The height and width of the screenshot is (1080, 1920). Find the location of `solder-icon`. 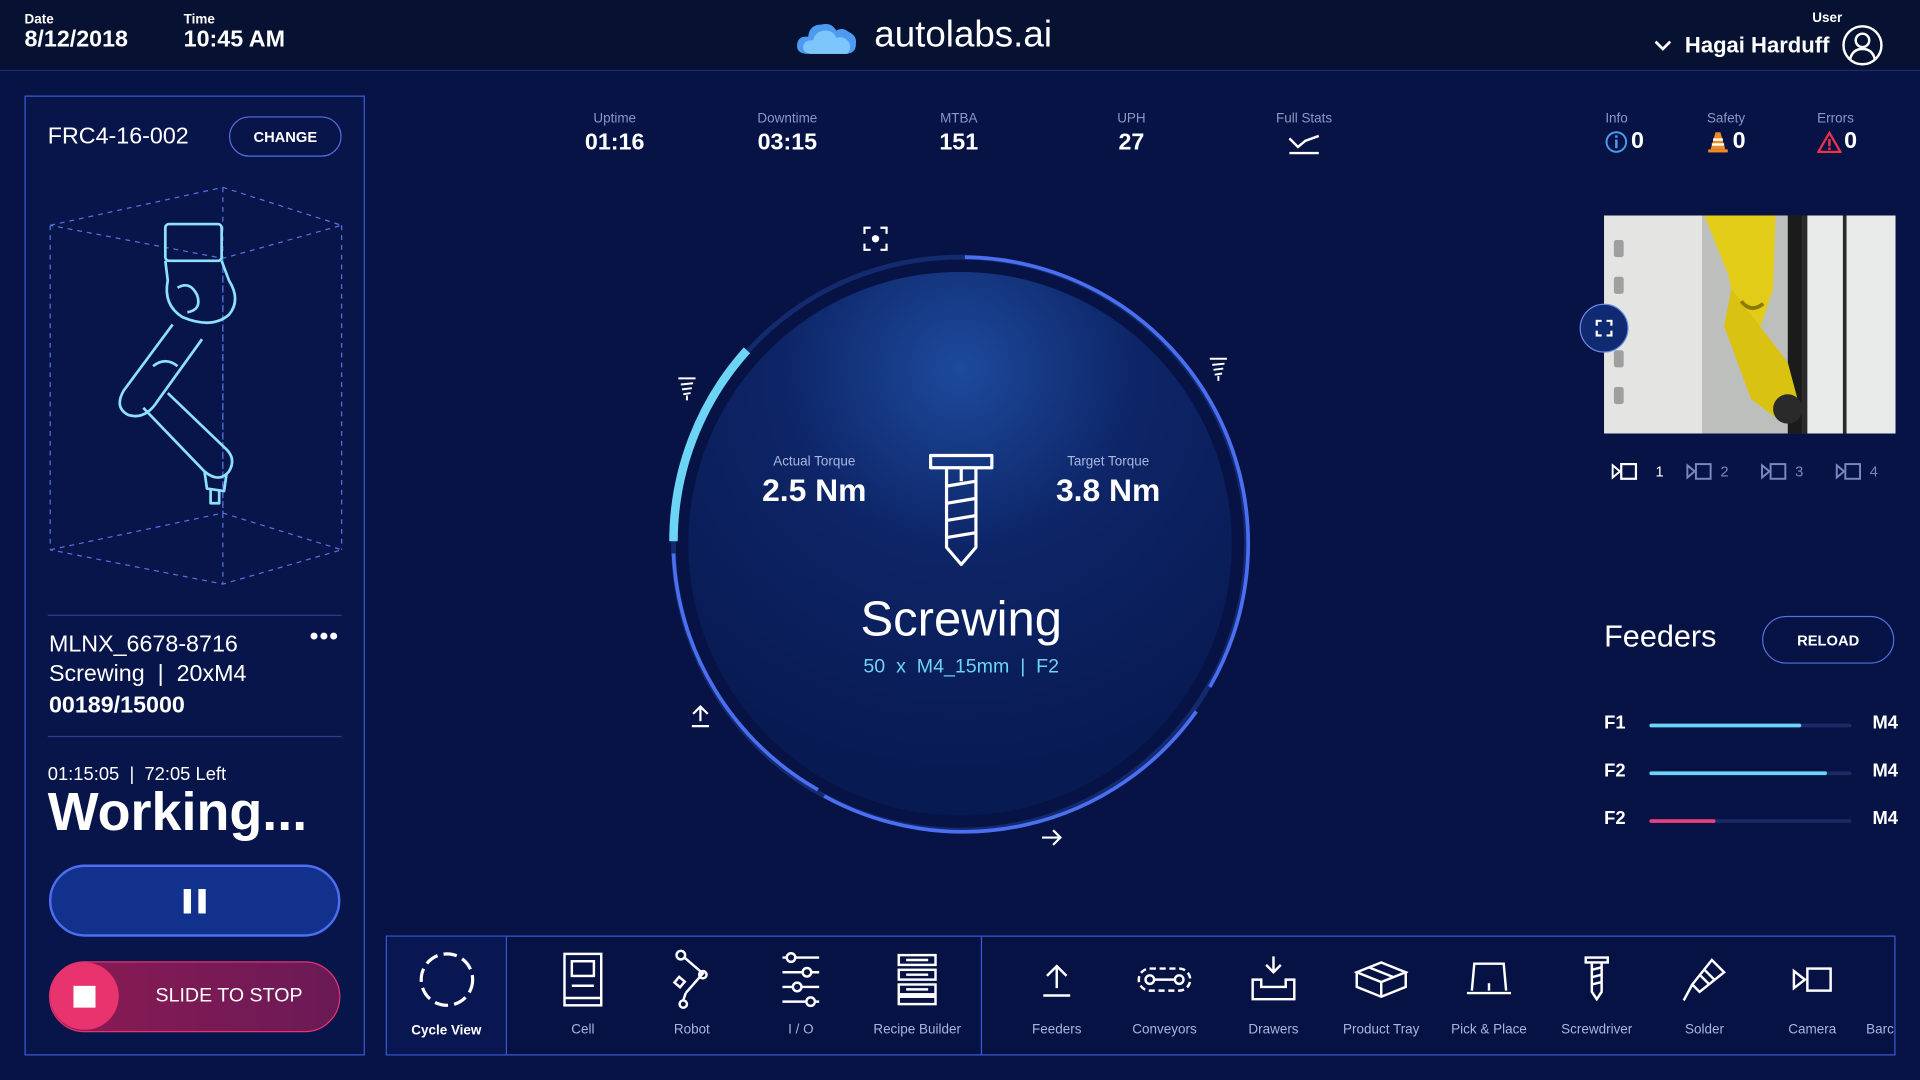

solder-icon is located at coordinates (1704, 979).